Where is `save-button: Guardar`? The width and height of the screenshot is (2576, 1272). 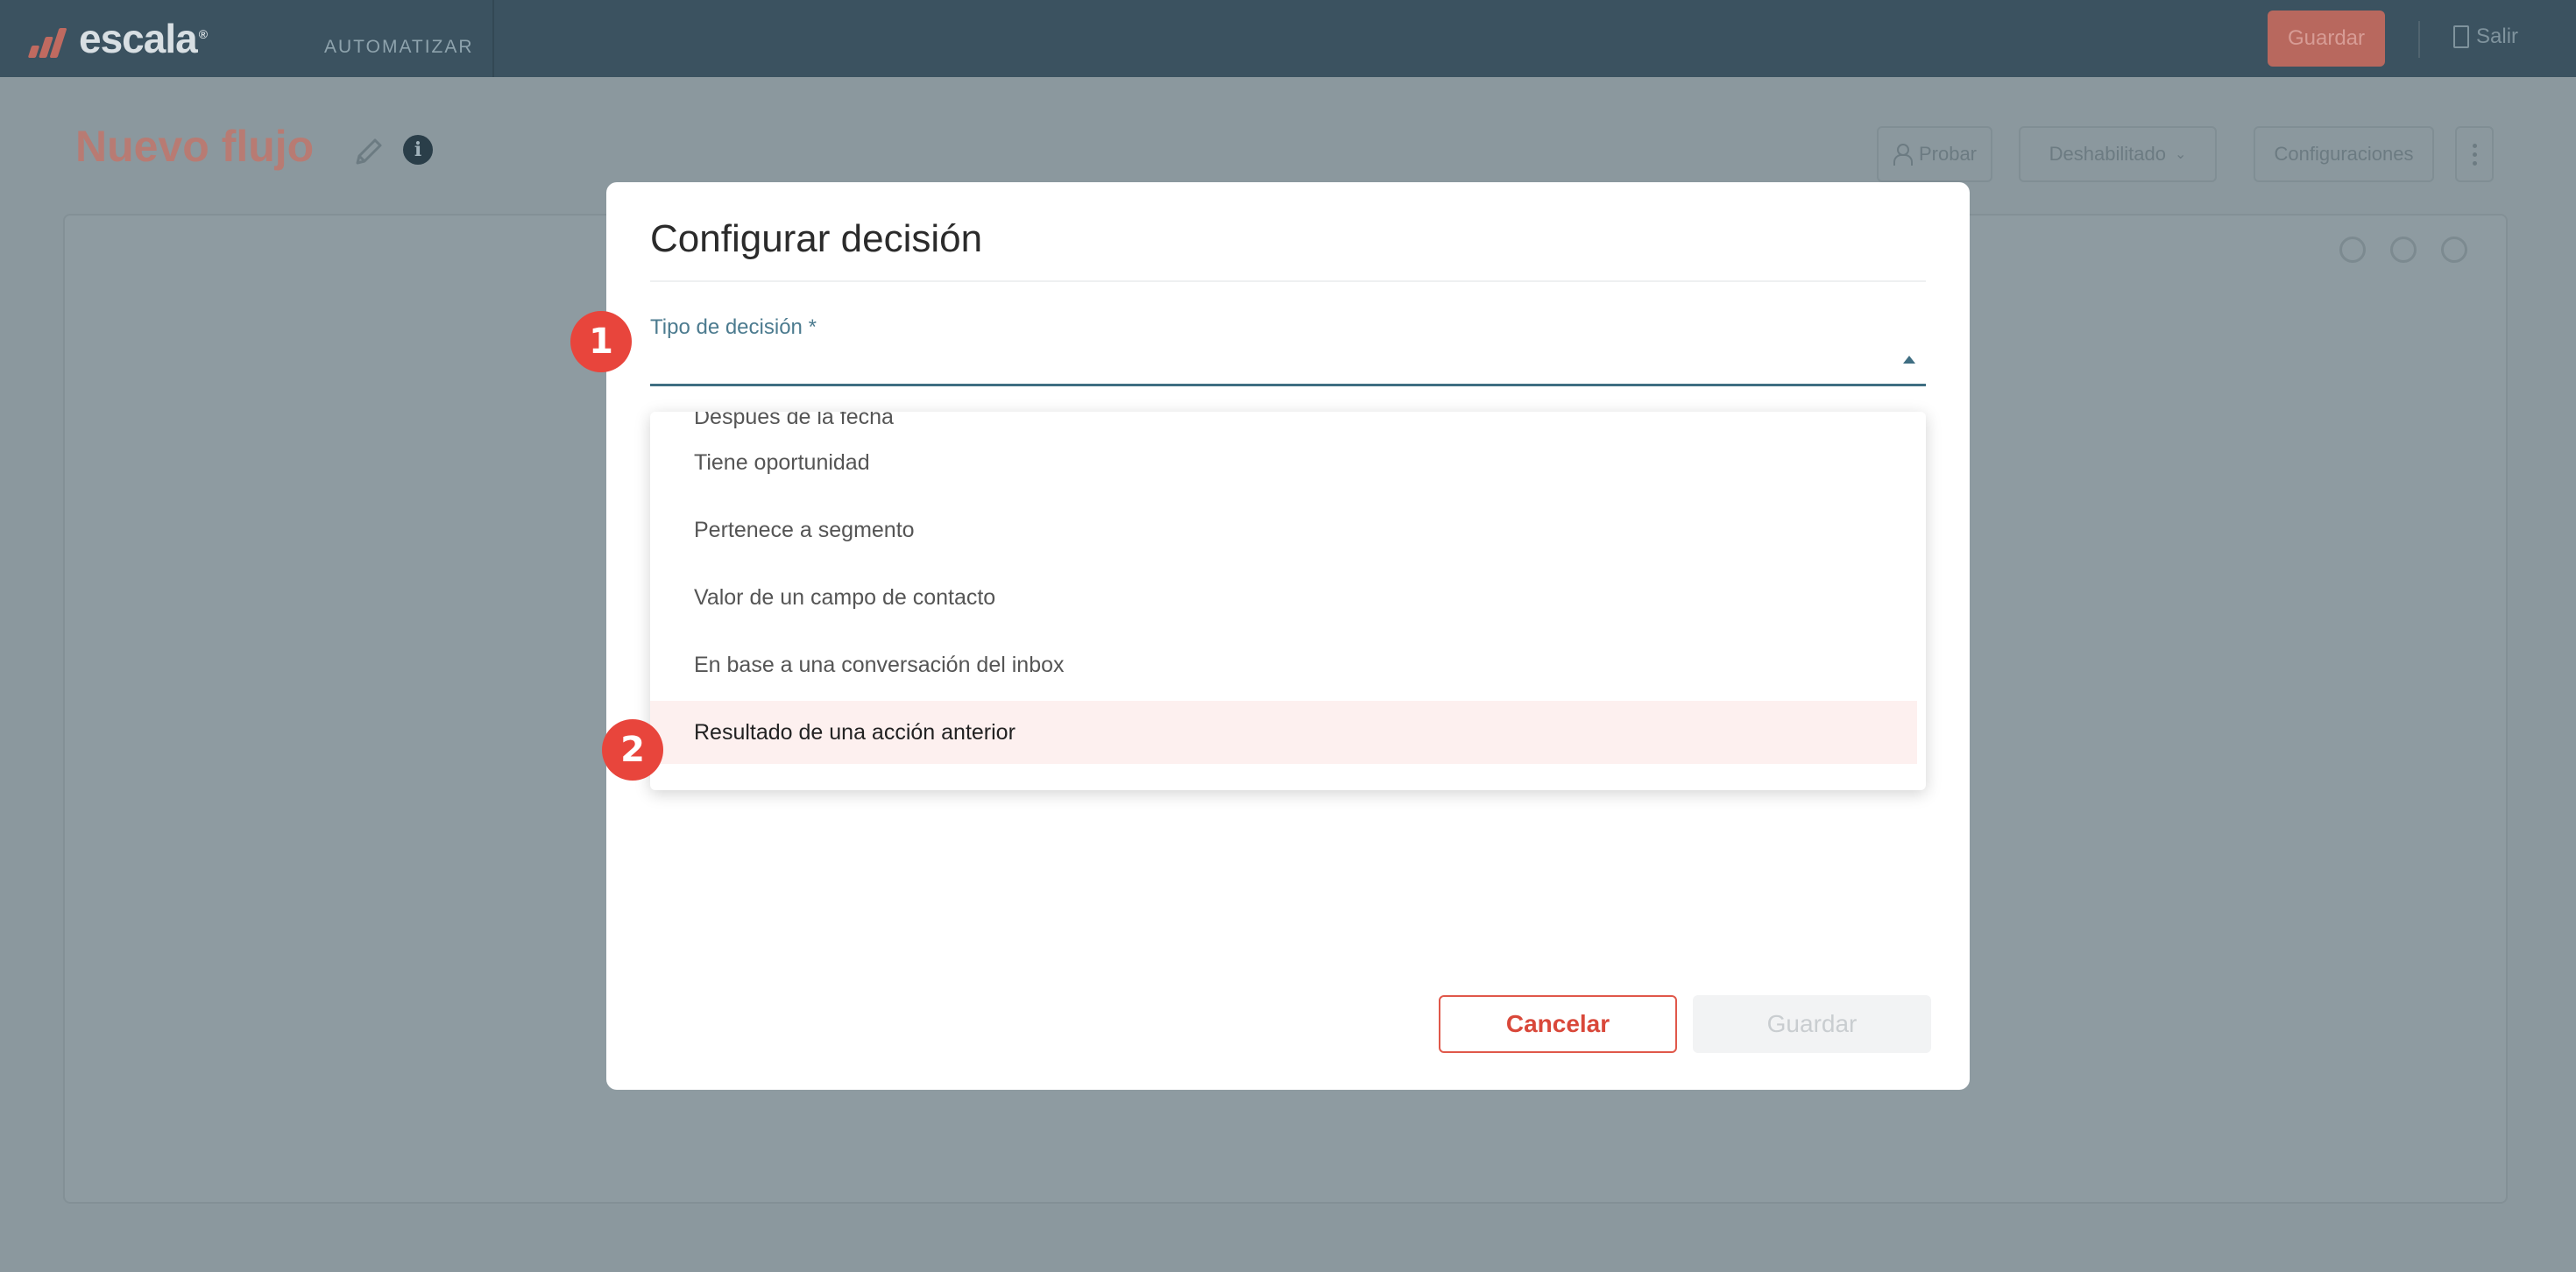
save-button: Guardar is located at coordinates (1812, 1024).